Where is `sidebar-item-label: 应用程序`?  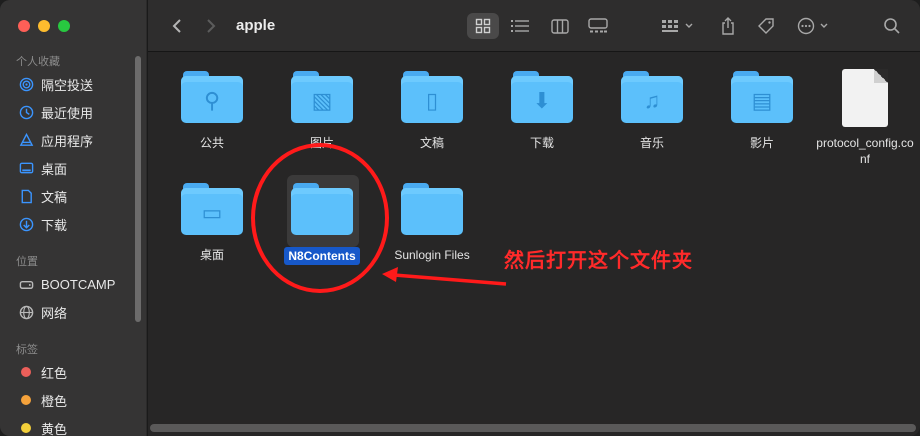
sidebar-item-label: 应用程序 is located at coordinates (67, 141).